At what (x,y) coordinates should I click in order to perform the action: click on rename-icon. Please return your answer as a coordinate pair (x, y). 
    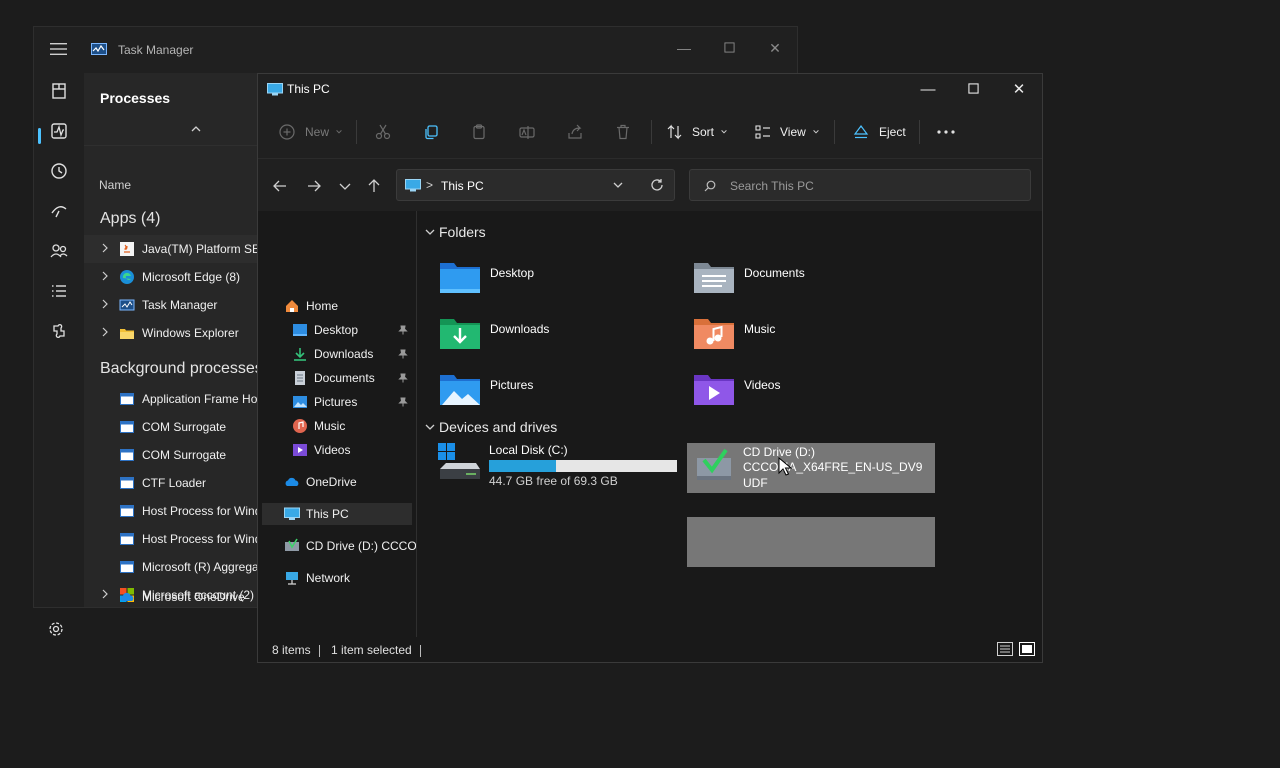
    Looking at the image, I should click on (527, 132).